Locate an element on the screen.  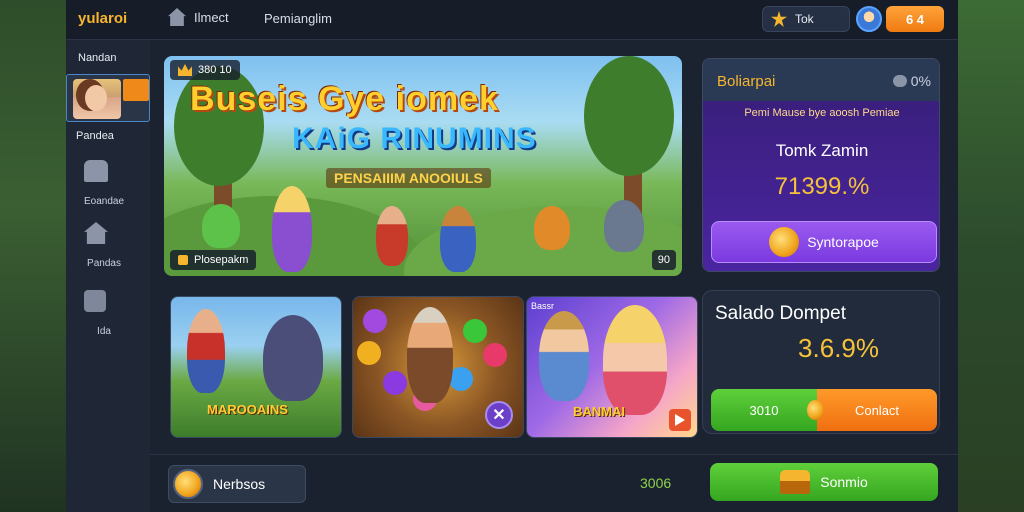
game-card-chip: Bassr is located at coordinates (543, 306).